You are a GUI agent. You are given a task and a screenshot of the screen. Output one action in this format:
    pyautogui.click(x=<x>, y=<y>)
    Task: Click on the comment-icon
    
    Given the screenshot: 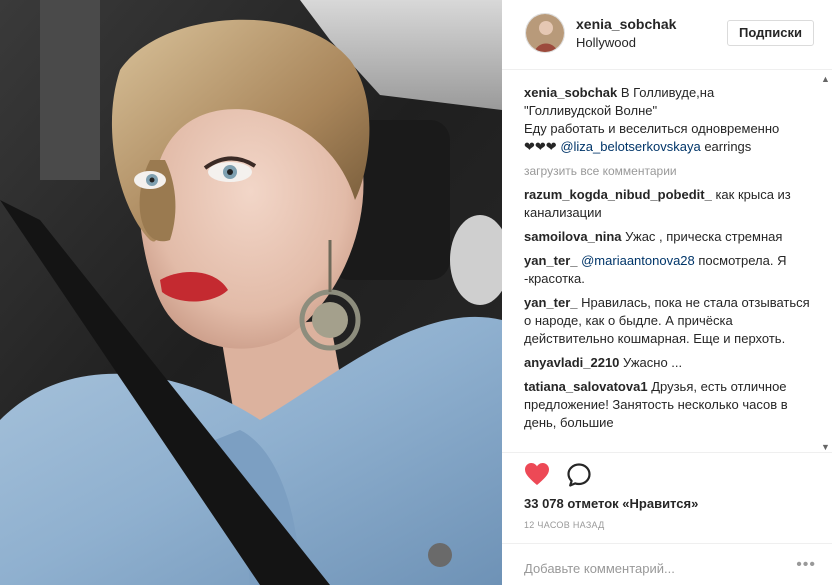 What is the action you would take?
    pyautogui.click(x=579, y=477)
    